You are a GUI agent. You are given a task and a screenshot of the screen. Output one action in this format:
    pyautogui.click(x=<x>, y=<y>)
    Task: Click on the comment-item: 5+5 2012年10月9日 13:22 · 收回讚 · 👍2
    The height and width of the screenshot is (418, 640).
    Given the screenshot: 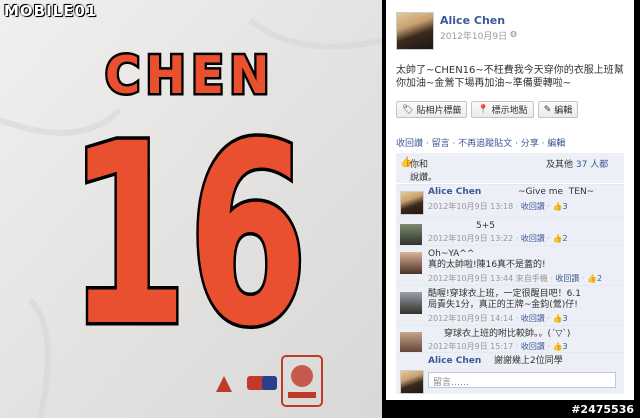 What is the action you would take?
    pyautogui.click(x=510, y=231)
    